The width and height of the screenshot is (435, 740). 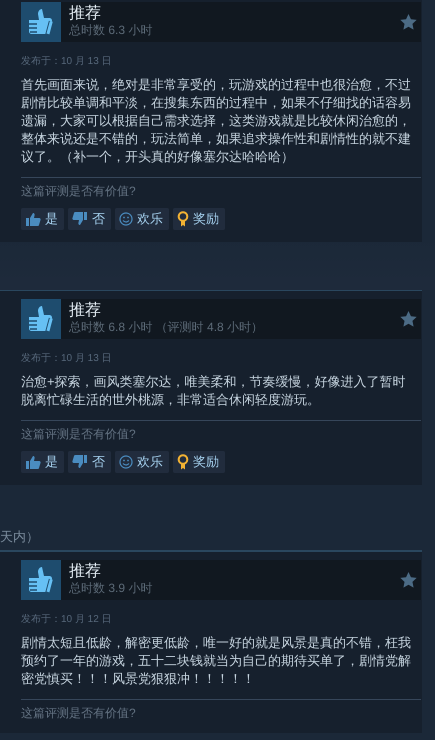 I want to click on review-text: 首先画面来说，绝对是非常享受的，玩游戏的过程中也很治愈，不过剧情比较单调和平淡，在搜集东西的过程中，如果不仔细找的话容易遗漏，大家可以根据自己需求选择，这类游戏就是比较休闲治愈的，整体来说还是不错的，玩法简单，如果追求操作性和剧情性的就不建议了。（补一个，开头真的好像塞尔达哈哈哈）, so click(x=216, y=121).